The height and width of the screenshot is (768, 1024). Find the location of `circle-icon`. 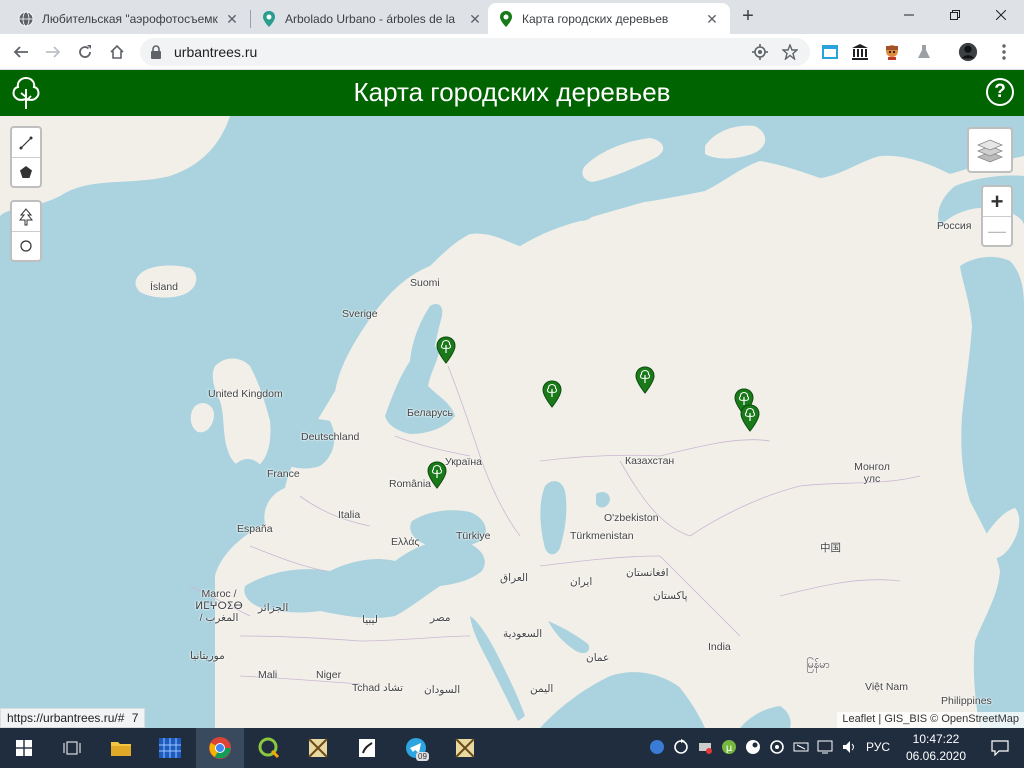

circle-icon is located at coordinates (26, 246).